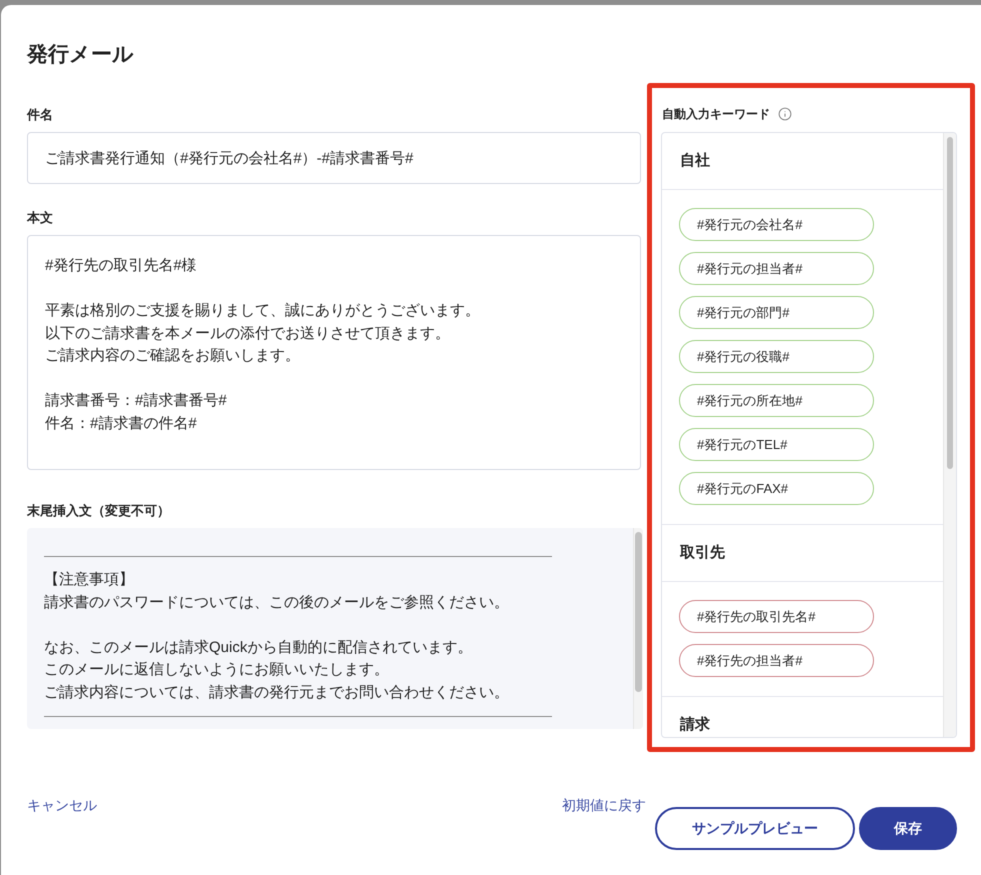 Image resolution: width=981 pixels, height=875 pixels. Describe the element at coordinates (136, 401) in the screenshot. I see `body-text-line: 請求書番号：#請求書番号#` at that location.